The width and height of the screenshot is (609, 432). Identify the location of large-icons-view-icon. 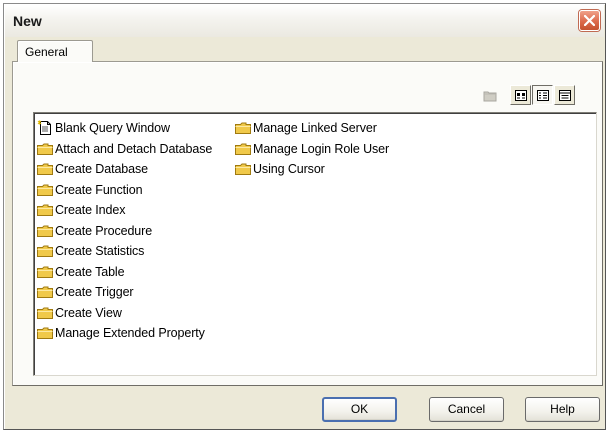
(521, 95).